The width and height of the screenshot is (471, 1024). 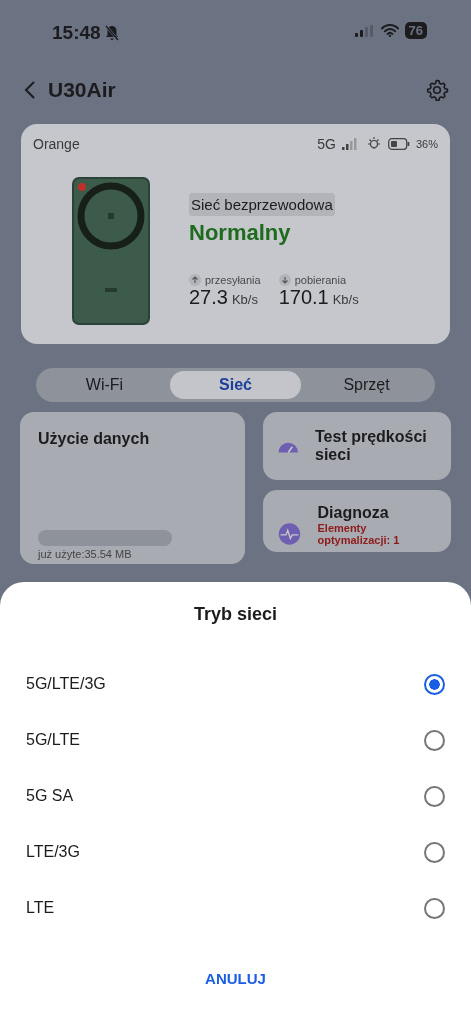 I want to click on data-usage-card: Użycie danych już użyte:35.54 MB, so click(x=132, y=488).